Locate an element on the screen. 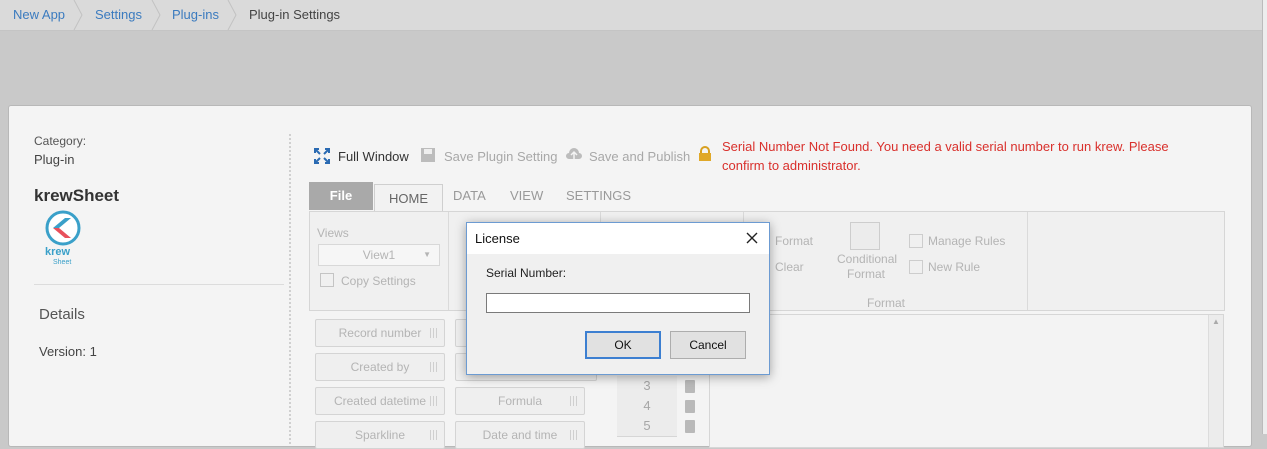 The image size is (1267, 449). chevron-down-icon: ▼ is located at coordinates (427, 254).